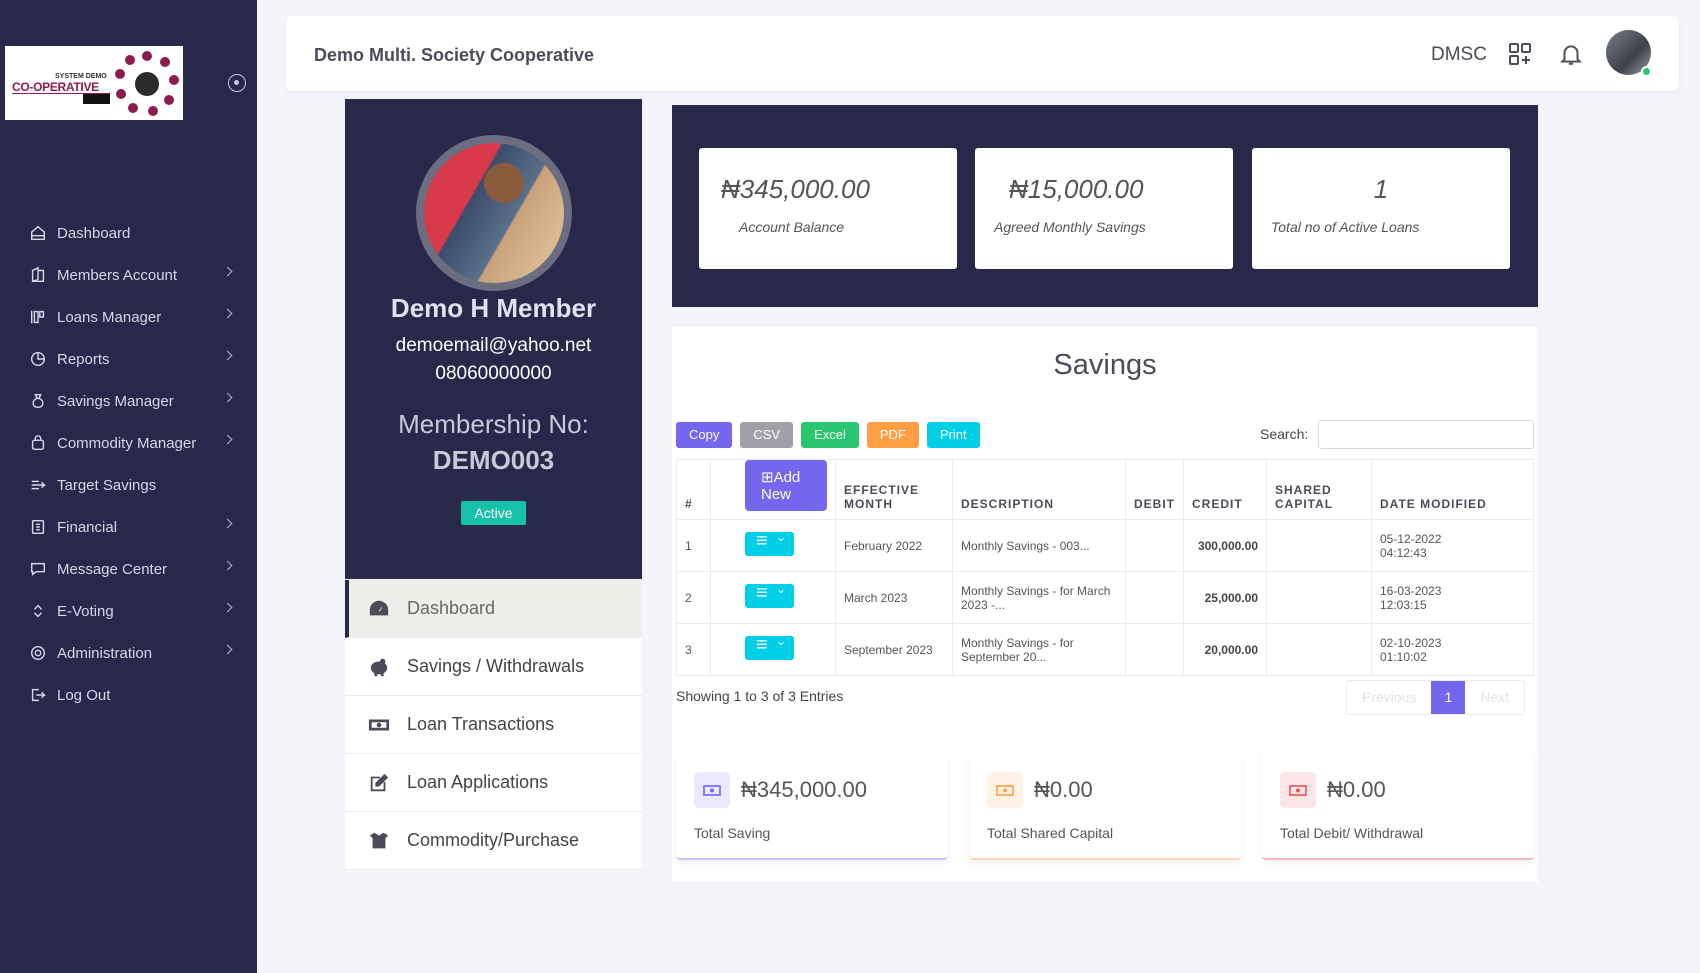 This screenshot has width=1700, height=973. What do you see at coordinates (493, 783) in the screenshot?
I see `profile-menu-loan-applications: Loan Applications` at bounding box center [493, 783].